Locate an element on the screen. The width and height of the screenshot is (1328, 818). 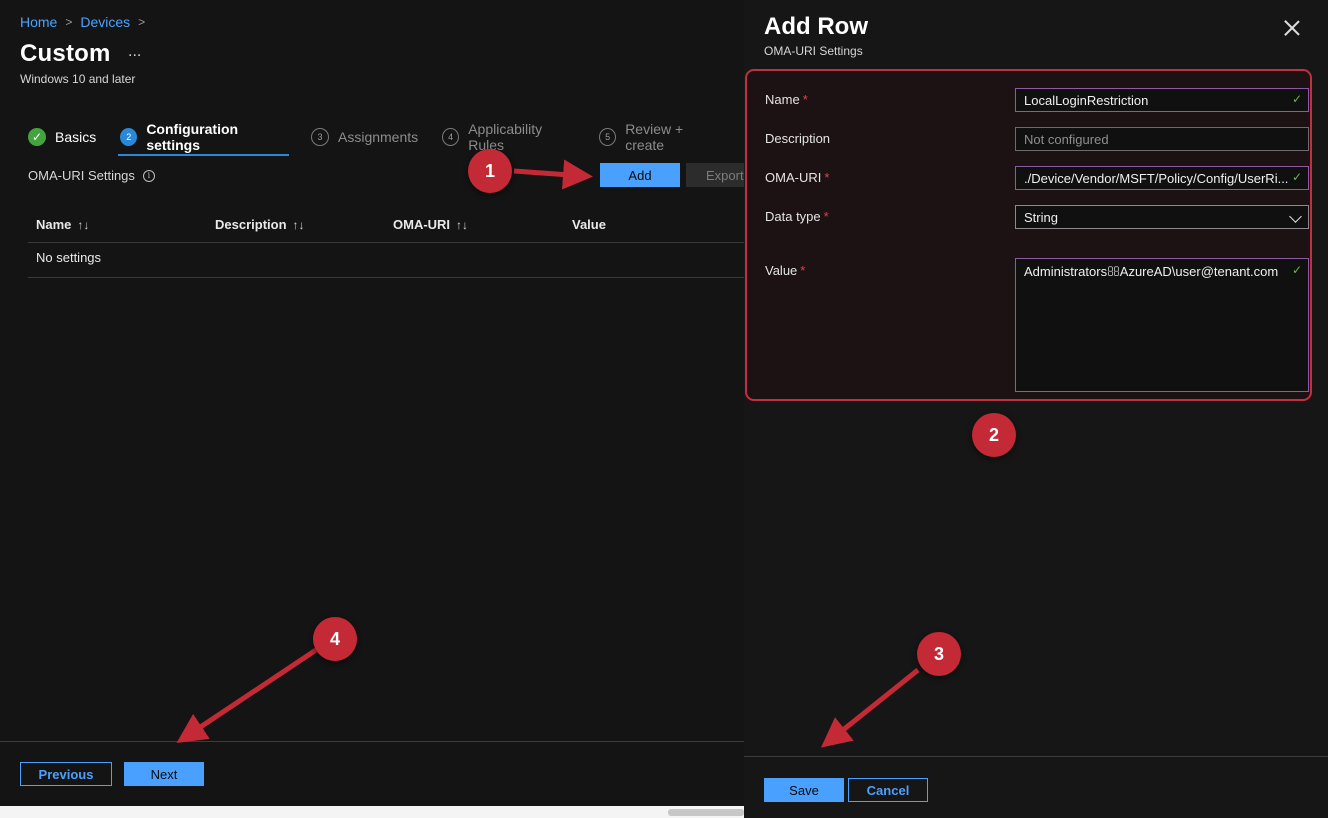
previous-button: Previous is located at coordinates (66, 774).